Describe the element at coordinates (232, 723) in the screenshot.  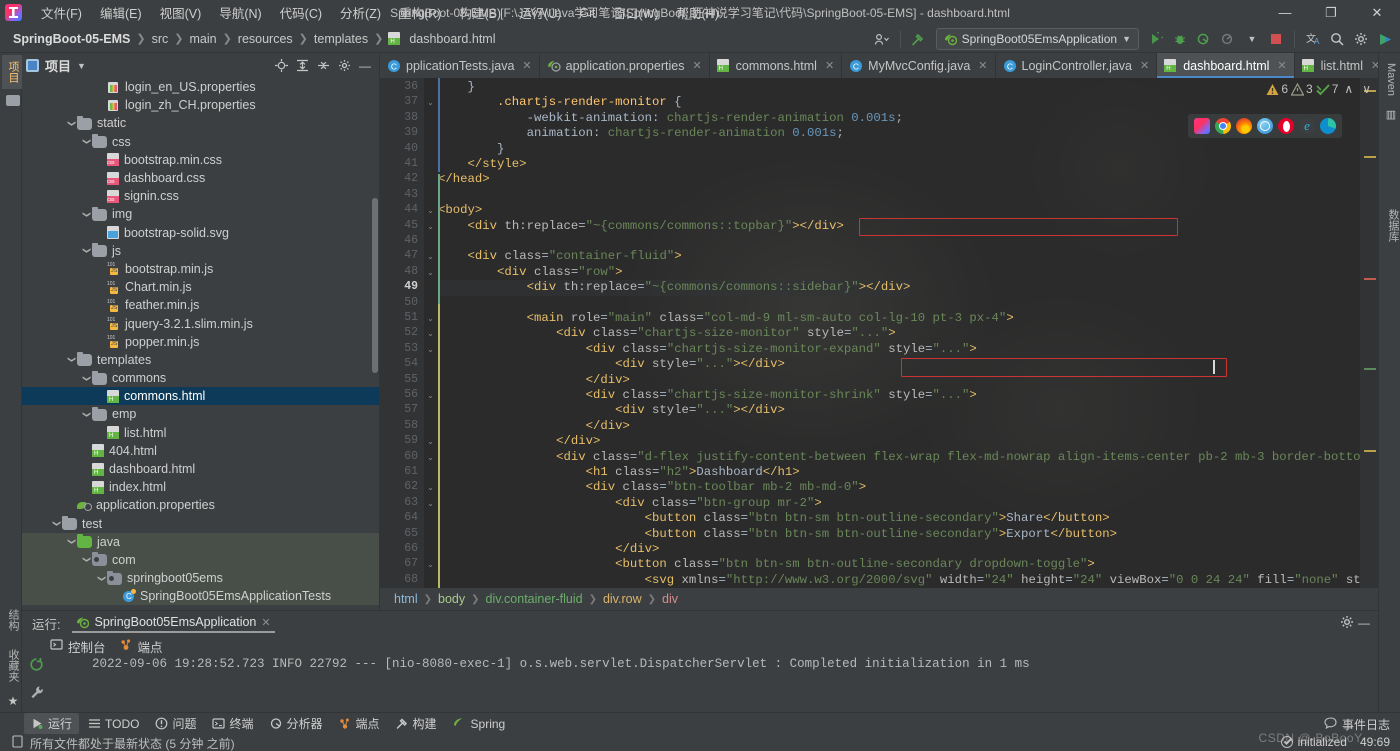
I see `status-bar-item-3: 终端` at that location.